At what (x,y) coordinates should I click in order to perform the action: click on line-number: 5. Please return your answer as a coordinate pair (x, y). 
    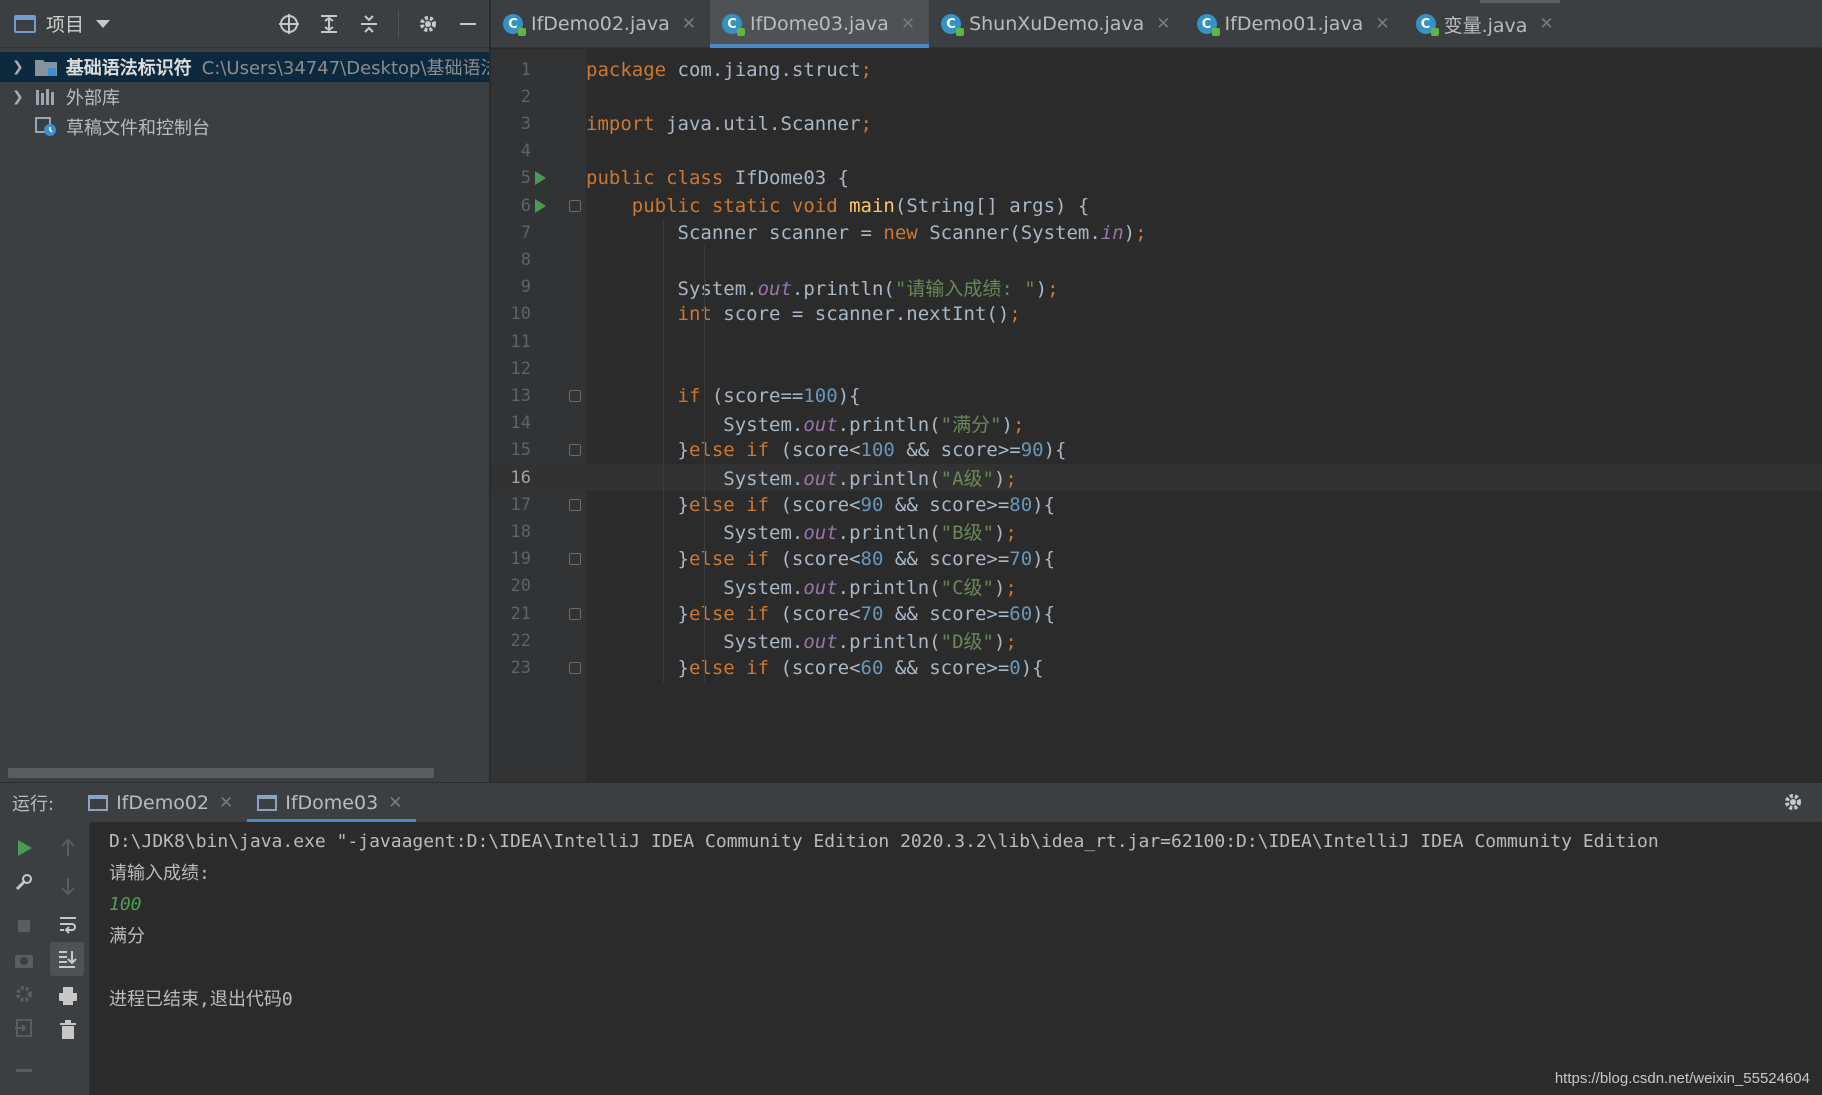
    Looking at the image, I should click on (525, 178).